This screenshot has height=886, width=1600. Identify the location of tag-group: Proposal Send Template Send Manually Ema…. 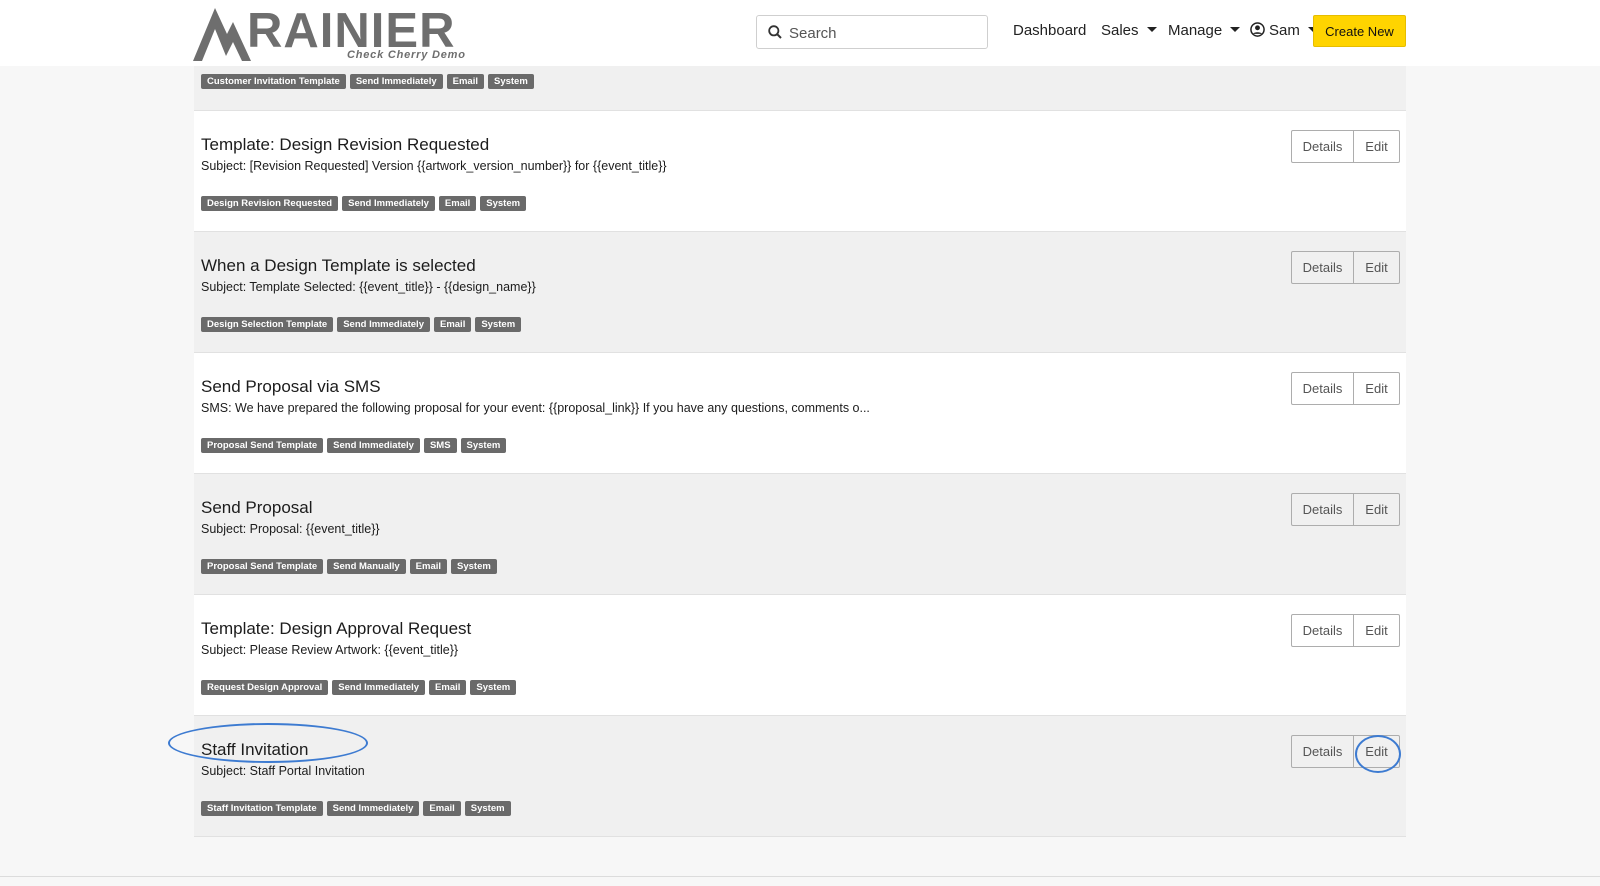
(349, 566).